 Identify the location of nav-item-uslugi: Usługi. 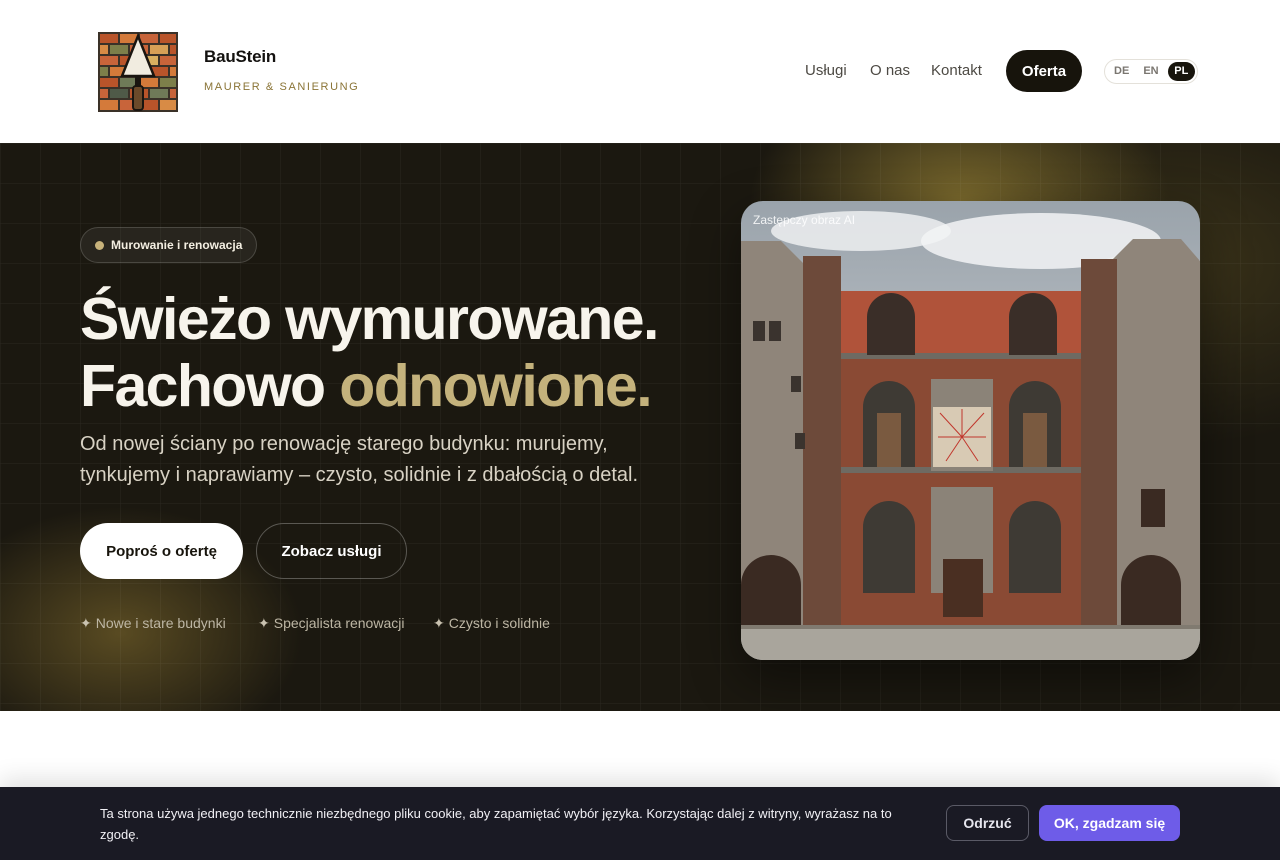
(826, 70).